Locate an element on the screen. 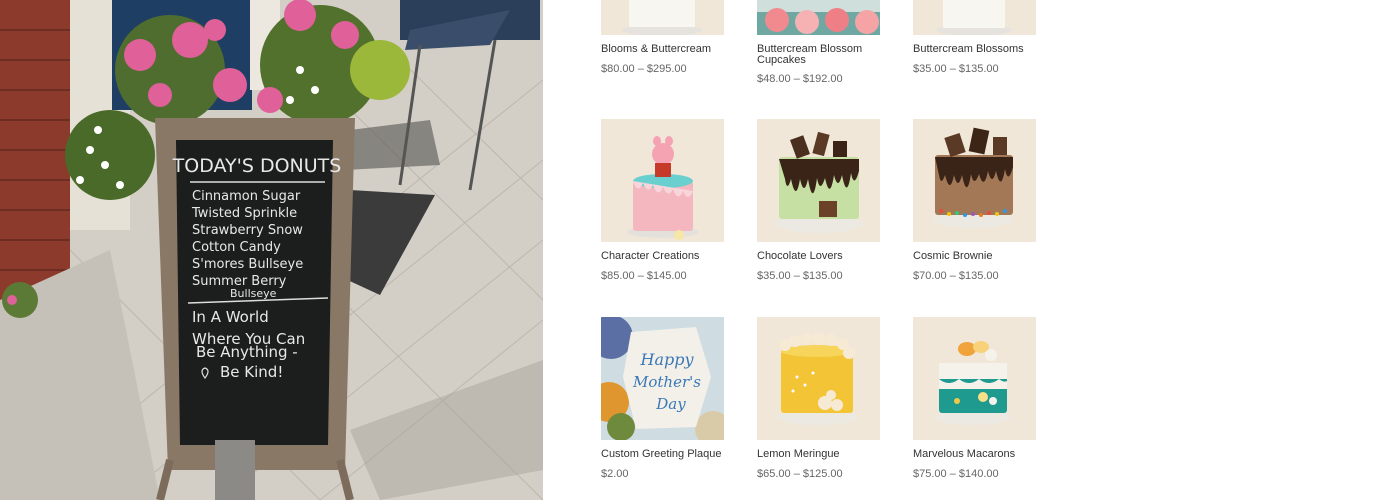 The height and width of the screenshot is (500, 1400). product-image-chocolate-lovers is located at coordinates (818, 180).